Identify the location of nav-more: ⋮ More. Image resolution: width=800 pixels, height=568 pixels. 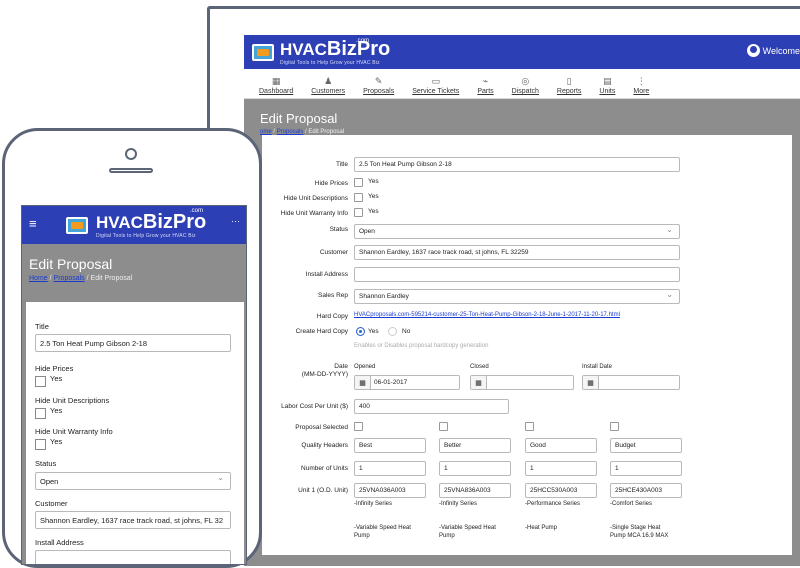
(641, 87).